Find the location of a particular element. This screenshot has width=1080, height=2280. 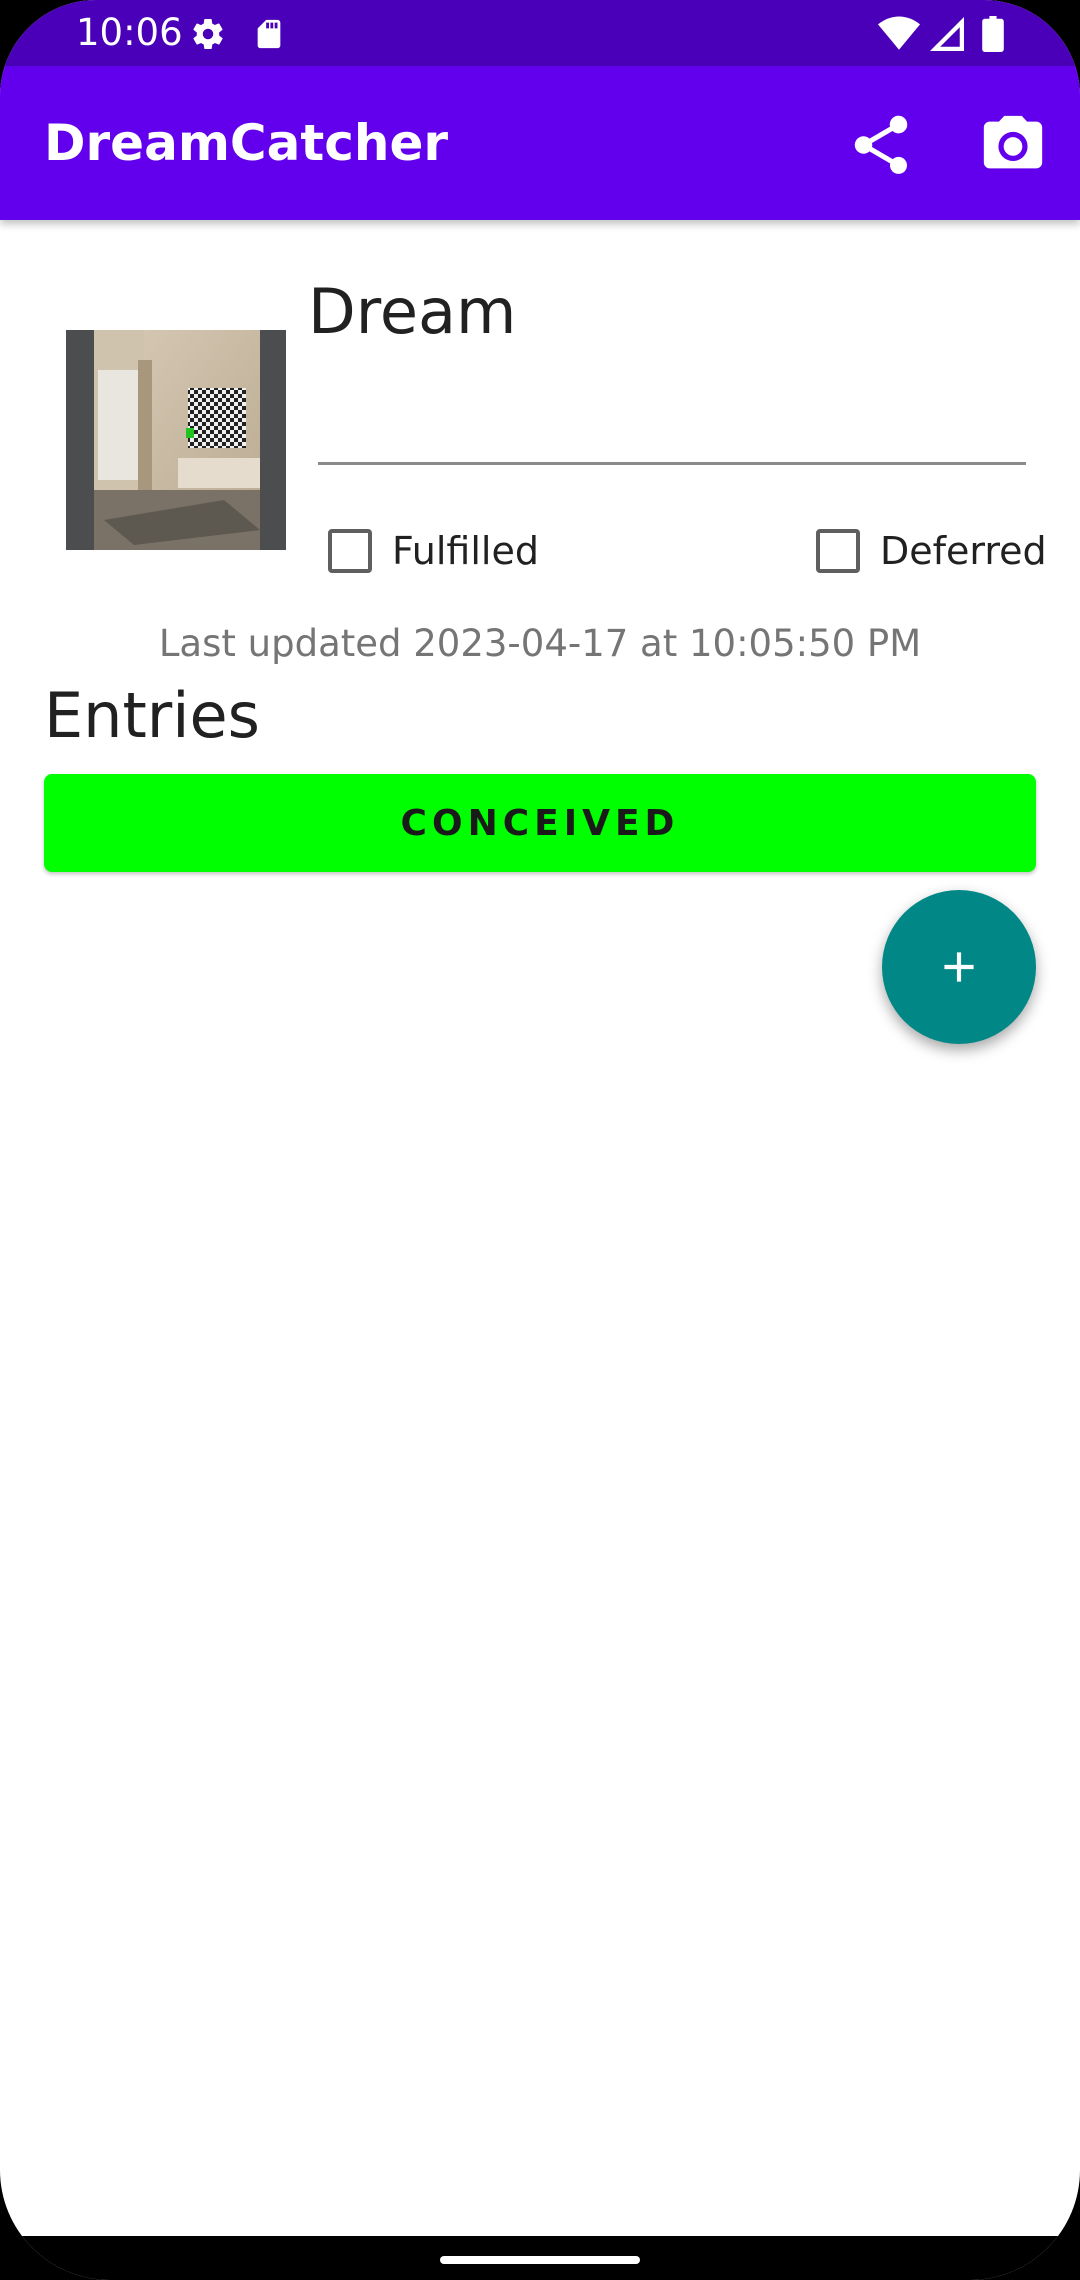

dream-photo is located at coordinates (176, 440).